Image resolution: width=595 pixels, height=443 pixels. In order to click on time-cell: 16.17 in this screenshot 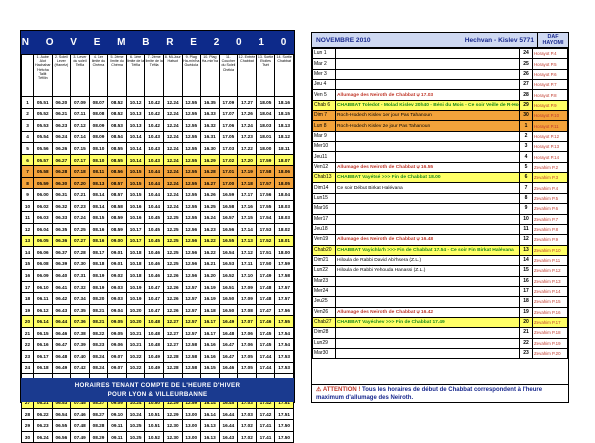, I will do `click(210, 333)`.